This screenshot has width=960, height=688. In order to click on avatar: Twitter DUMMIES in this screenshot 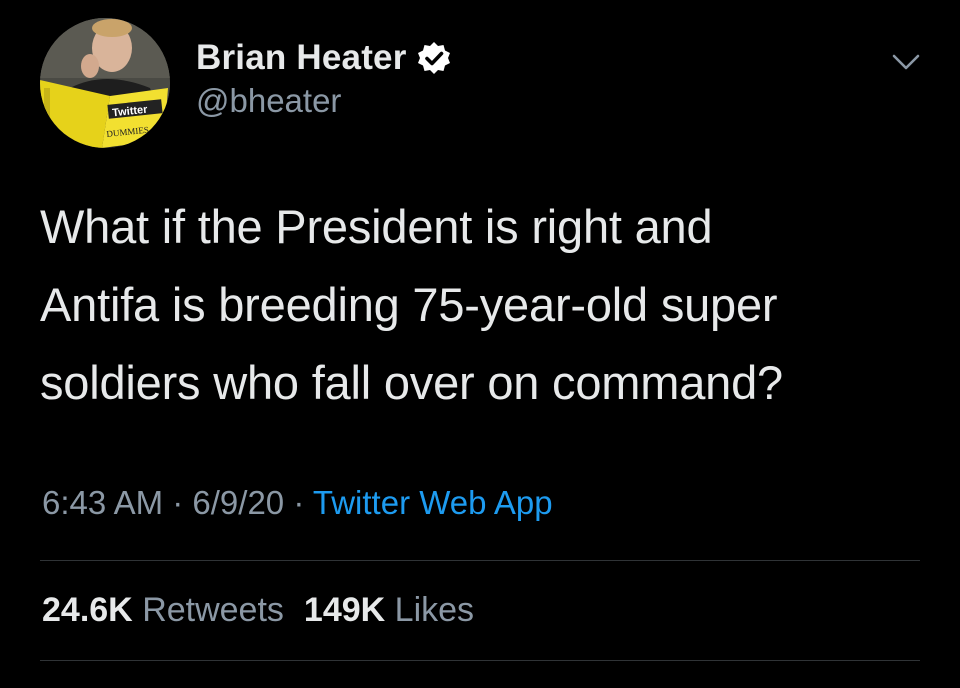, I will do `click(105, 83)`.